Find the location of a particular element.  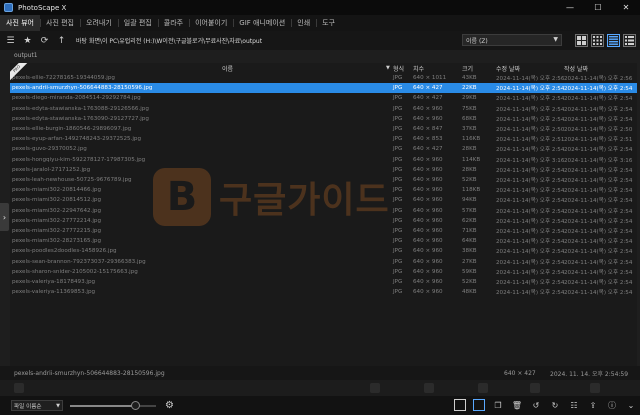

selected-date: 2024. 11. 14. 오후 2:54:59 is located at coordinates (589, 374).